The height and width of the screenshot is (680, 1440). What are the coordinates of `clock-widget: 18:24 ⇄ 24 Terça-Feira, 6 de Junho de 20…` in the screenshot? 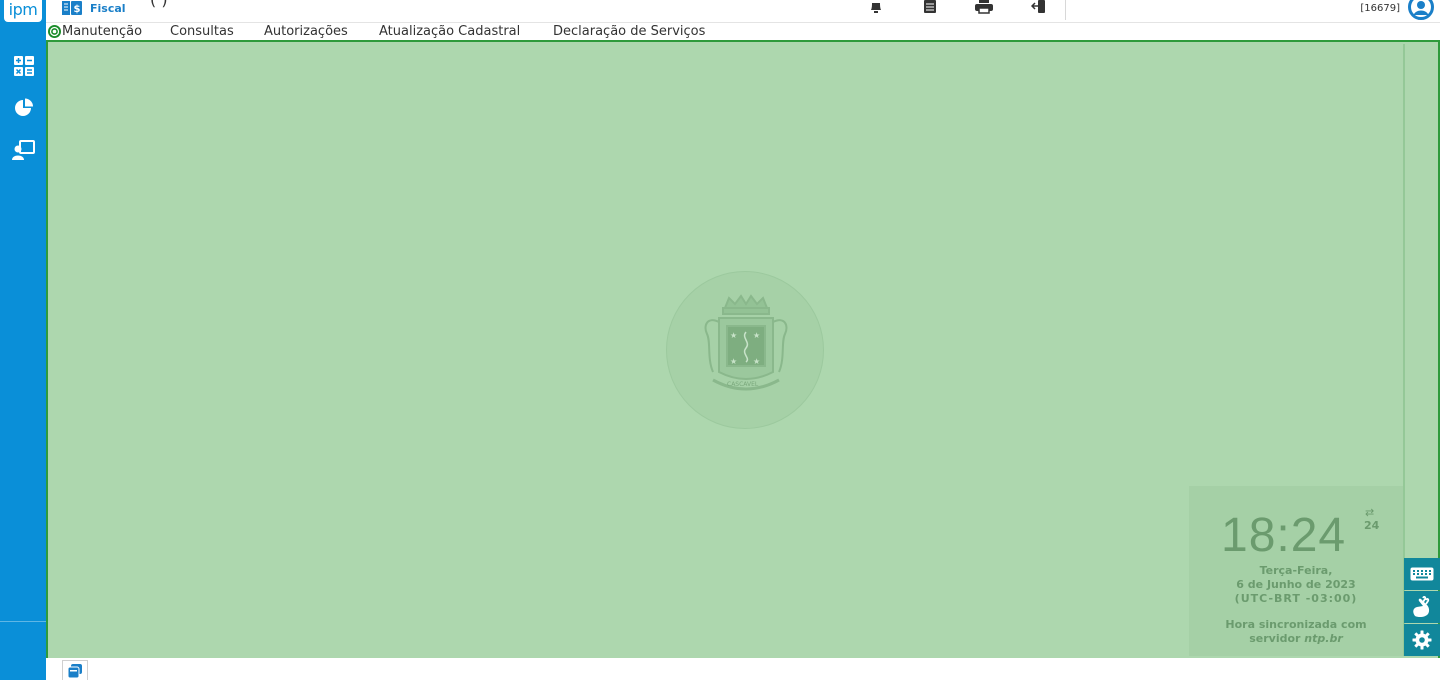 It's located at (1296, 571).